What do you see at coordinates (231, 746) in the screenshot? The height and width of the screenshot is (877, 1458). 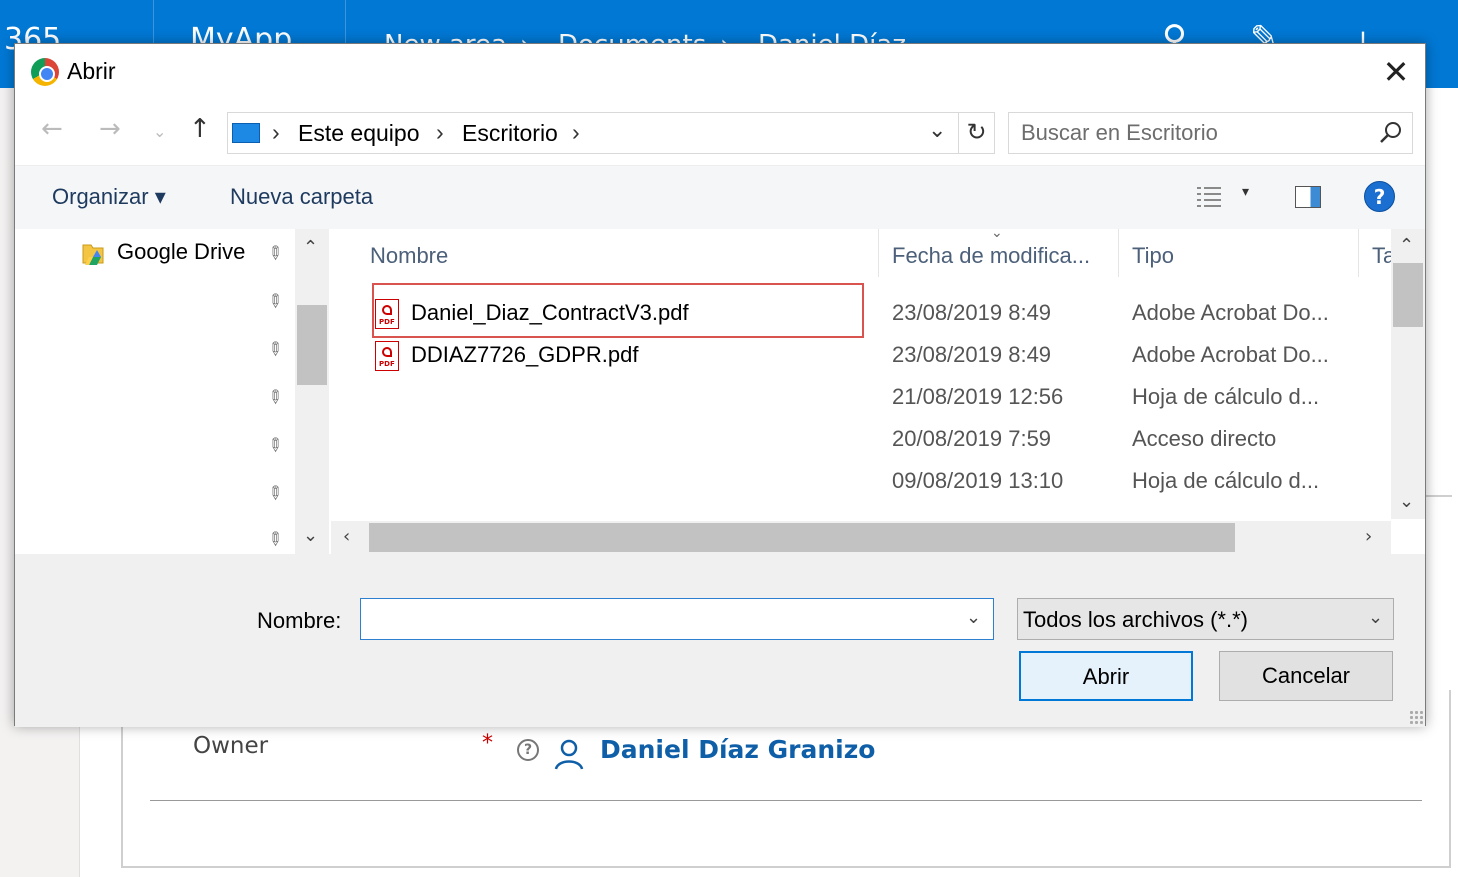 I see `owner-label: Owner` at bounding box center [231, 746].